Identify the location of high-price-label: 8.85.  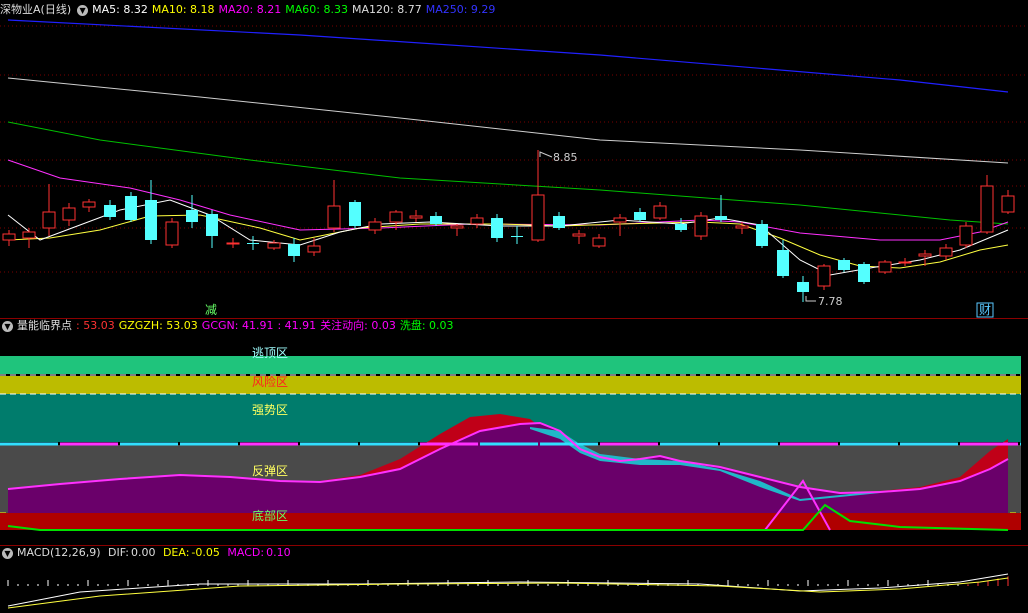
(565, 157).